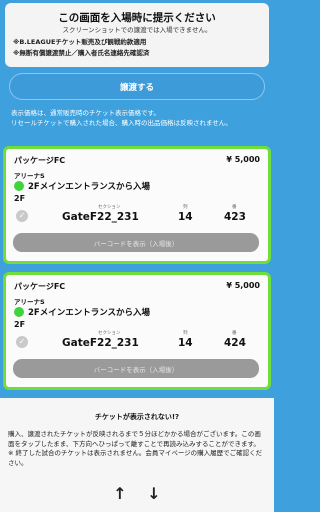  I want to click on ticket-number: 424, so click(235, 343).